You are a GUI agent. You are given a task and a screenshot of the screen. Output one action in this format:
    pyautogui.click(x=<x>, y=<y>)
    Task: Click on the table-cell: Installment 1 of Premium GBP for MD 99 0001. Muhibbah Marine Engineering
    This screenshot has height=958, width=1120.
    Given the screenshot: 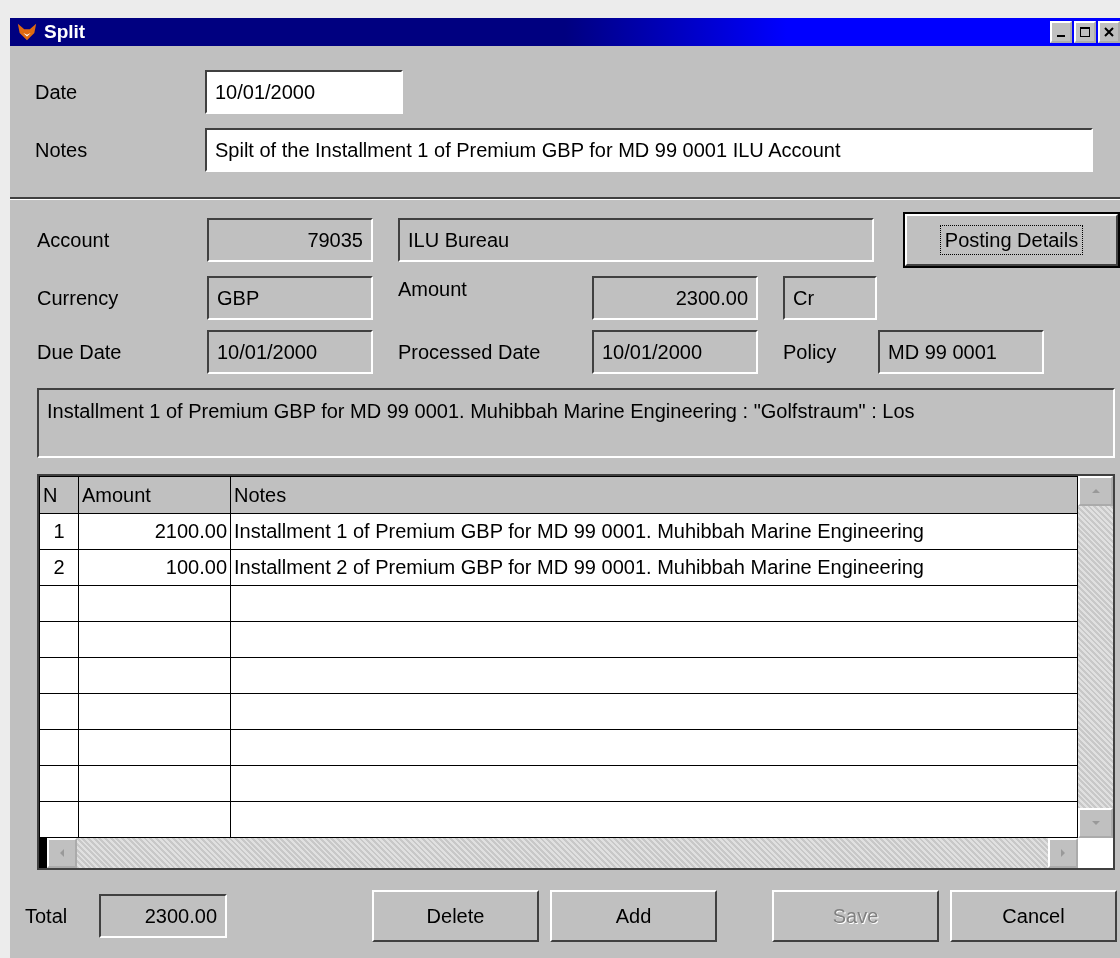 What is the action you would take?
    pyautogui.click(x=654, y=531)
    